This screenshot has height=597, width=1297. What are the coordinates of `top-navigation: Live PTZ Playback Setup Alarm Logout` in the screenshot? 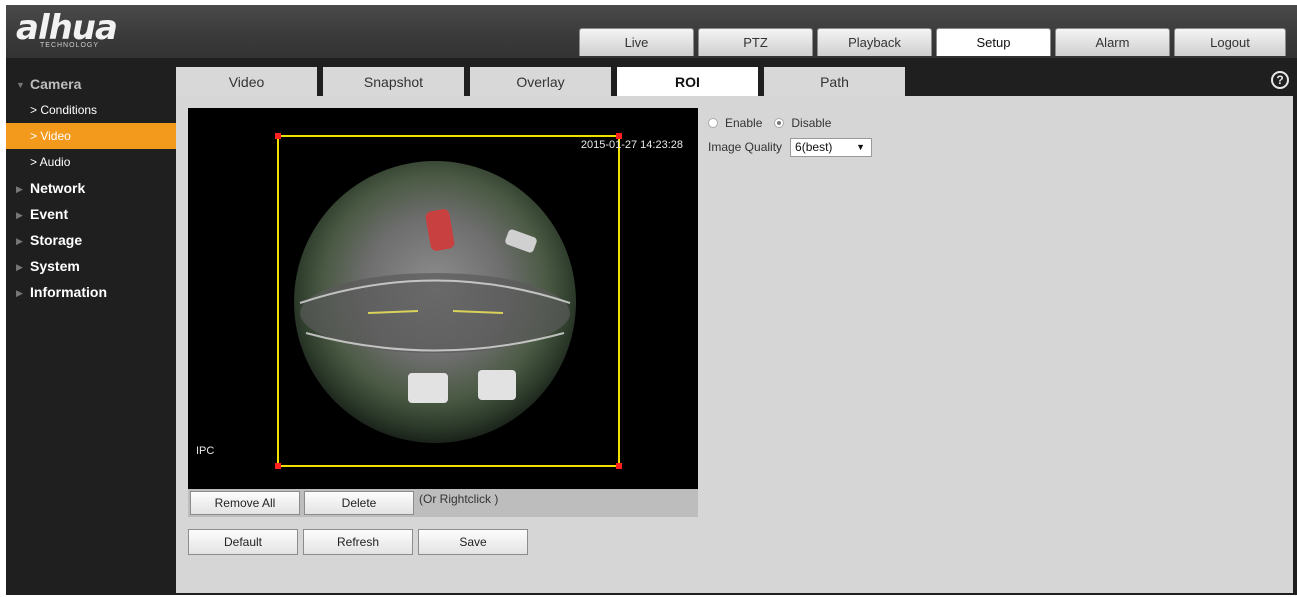 It's located at (932, 42).